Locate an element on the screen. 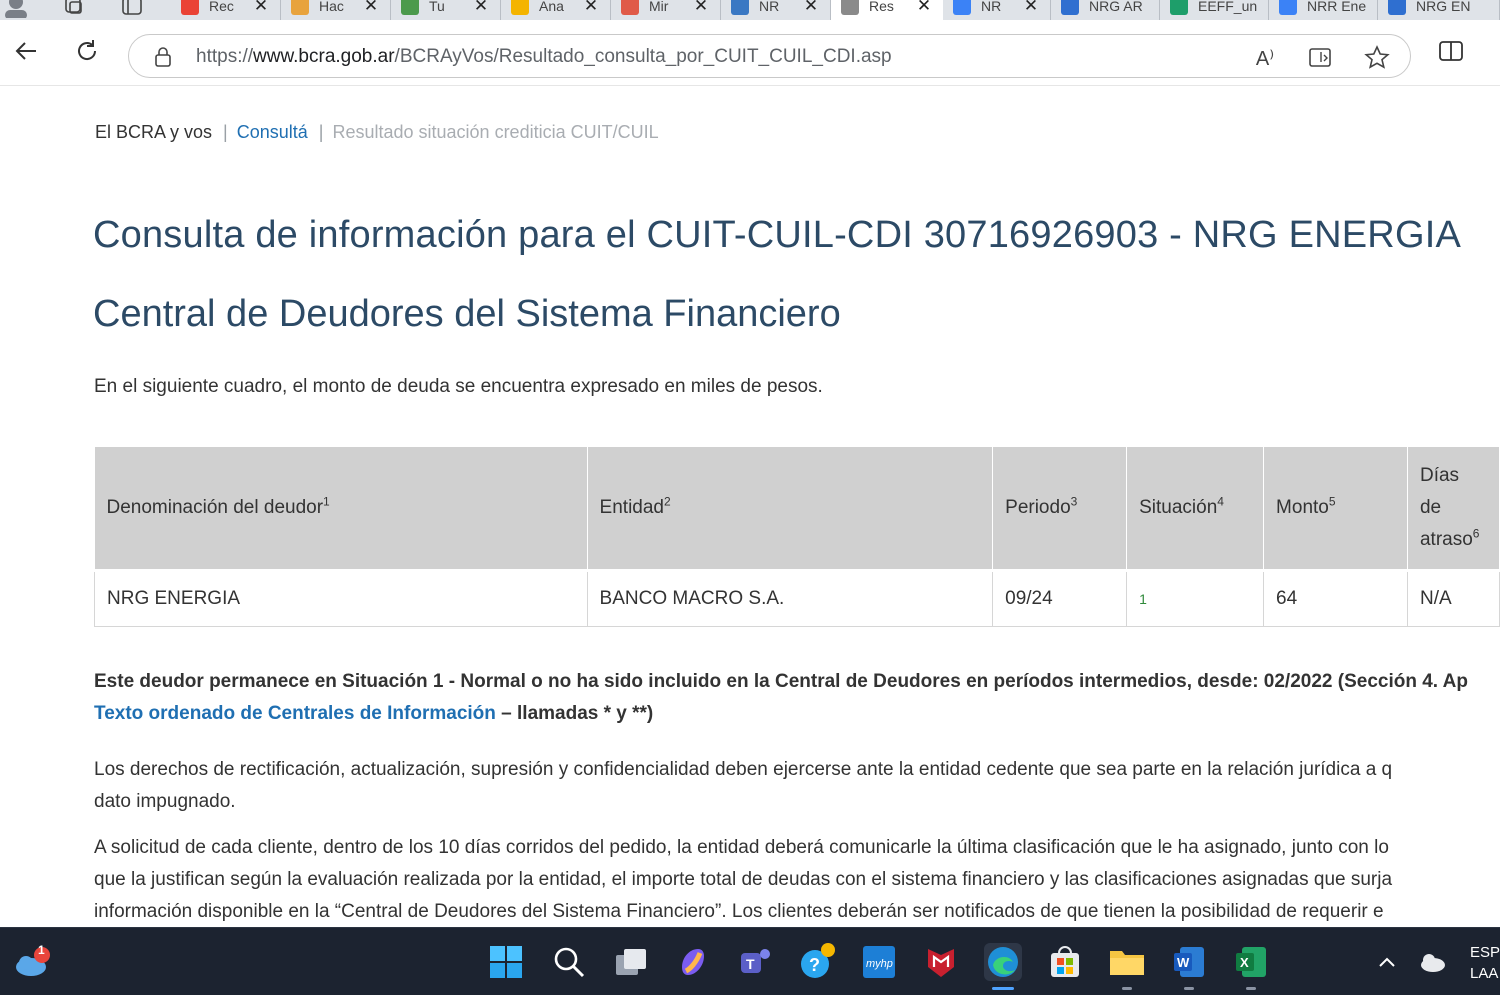 This screenshot has width=1500, height=995. help-icon: ? is located at coordinates (817, 962).